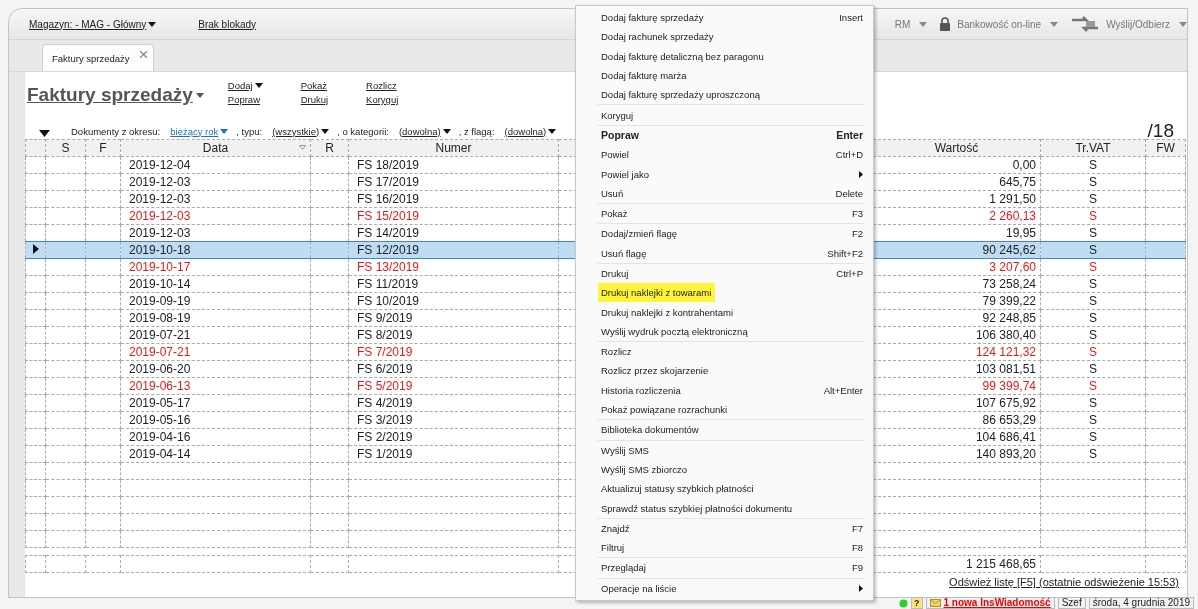 The height and width of the screenshot is (609, 1198). What do you see at coordinates (65, 148) in the screenshot?
I see `column-header: S` at bounding box center [65, 148].